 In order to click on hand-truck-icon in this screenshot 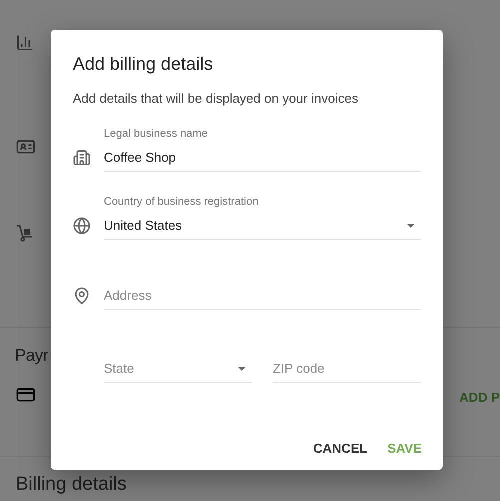, I will do `click(25, 233)`.